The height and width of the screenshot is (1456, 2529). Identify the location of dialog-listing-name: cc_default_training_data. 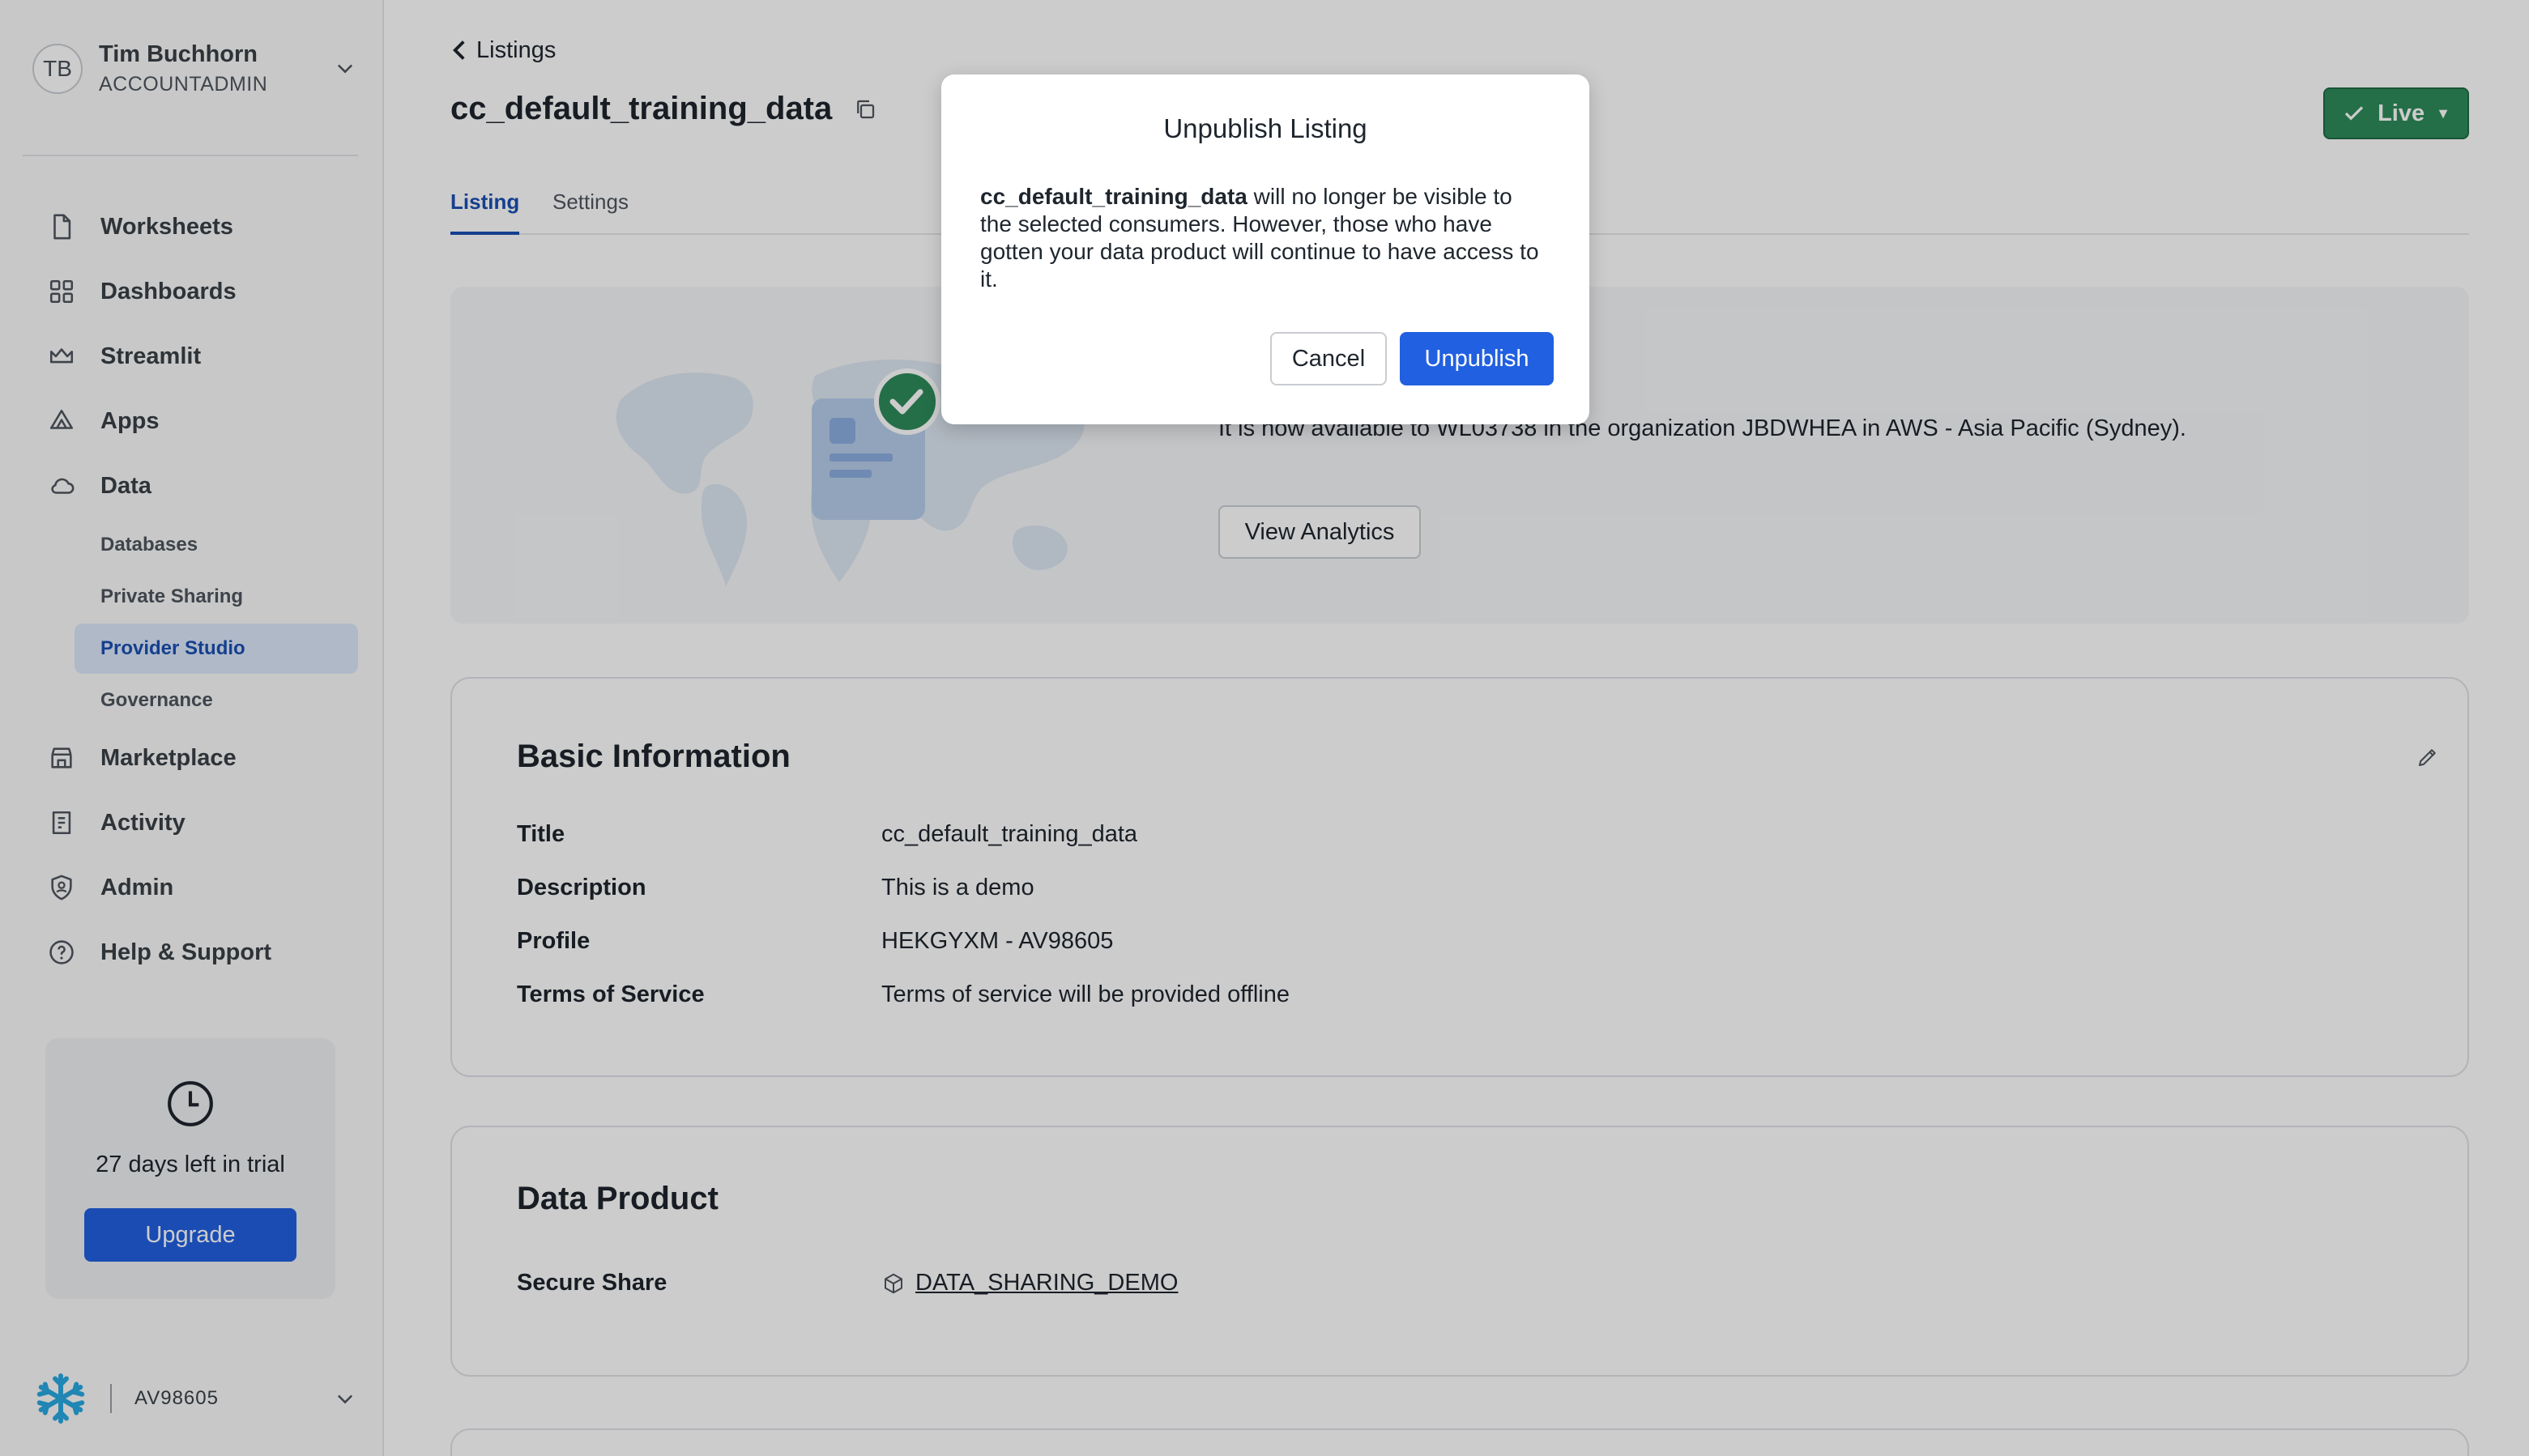
(1113, 196).